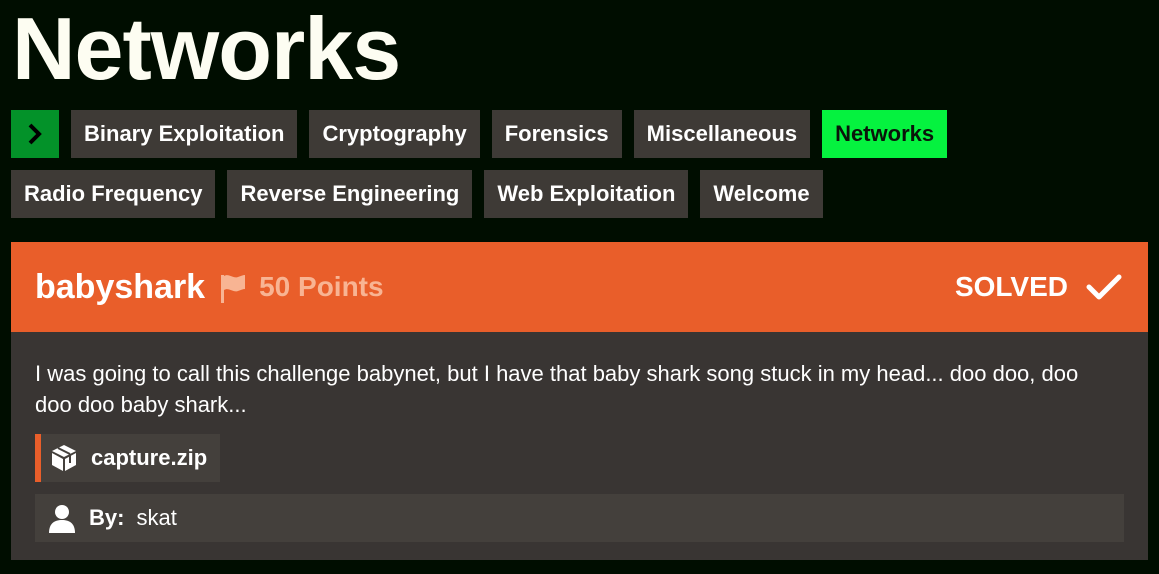  Describe the element at coordinates (113, 194) in the screenshot. I see `category-radio-frequency: Radio Frequency` at that location.